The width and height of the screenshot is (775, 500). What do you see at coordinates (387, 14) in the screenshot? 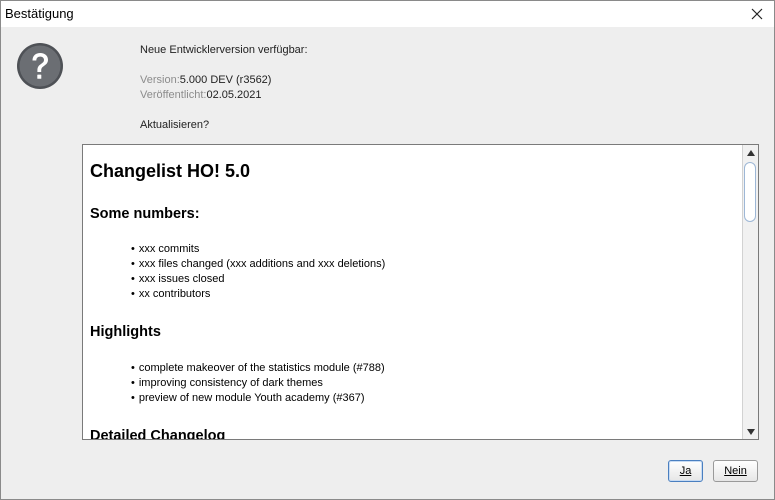
I see `title-bar: Bestätigung` at bounding box center [387, 14].